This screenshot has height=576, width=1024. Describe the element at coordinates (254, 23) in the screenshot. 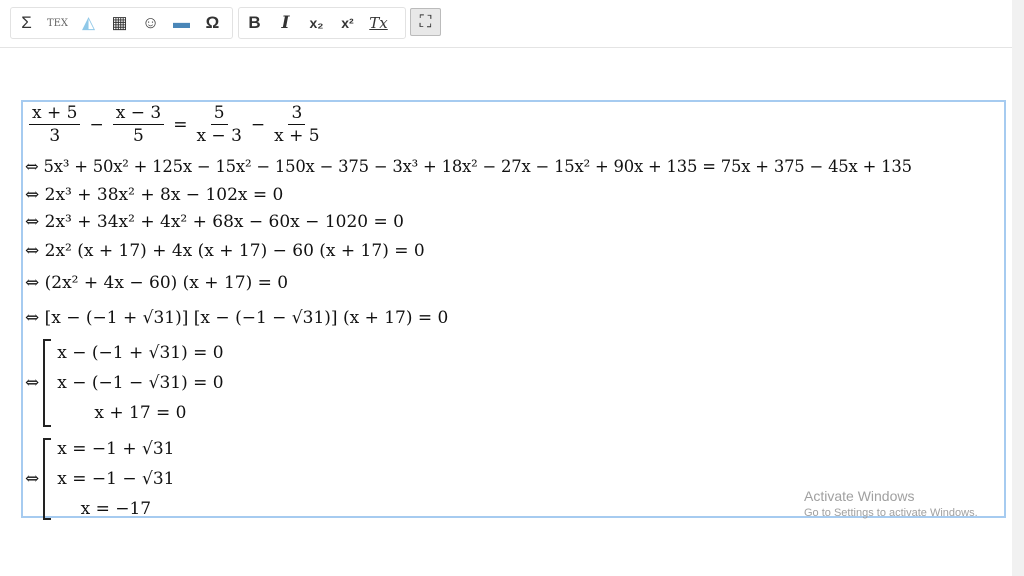

I see `bold-icon: B` at that location.